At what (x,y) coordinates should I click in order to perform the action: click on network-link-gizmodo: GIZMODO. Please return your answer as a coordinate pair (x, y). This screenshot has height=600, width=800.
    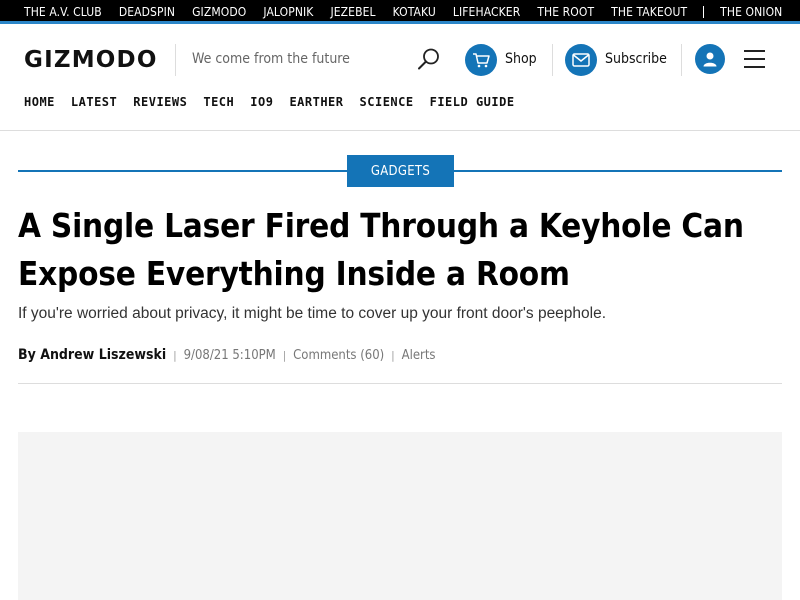
    Looking at the image, I should click on (219, 12).